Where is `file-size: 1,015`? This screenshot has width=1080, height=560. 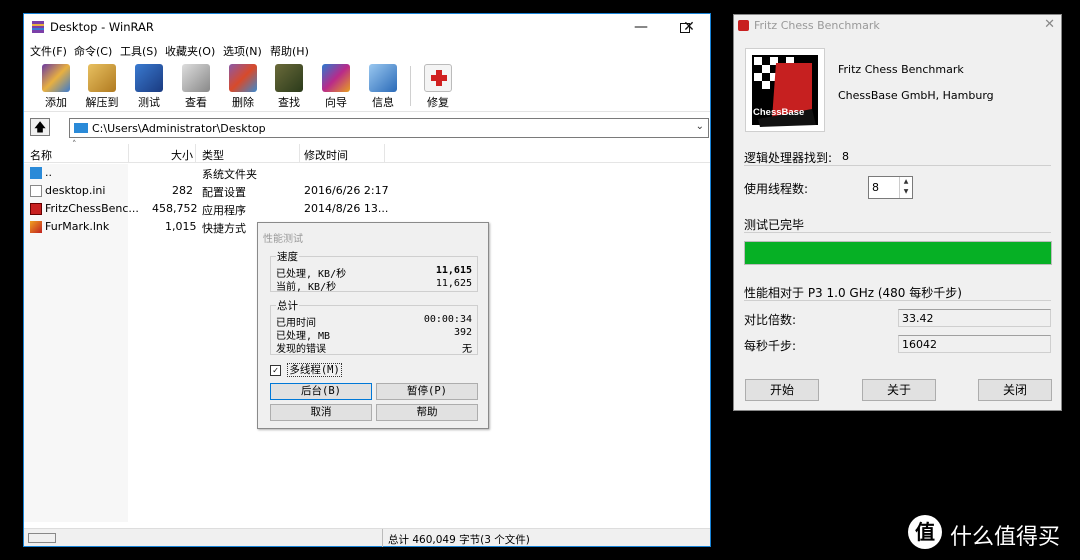 file-size: 1,015 is located at coordinates (181, 226).